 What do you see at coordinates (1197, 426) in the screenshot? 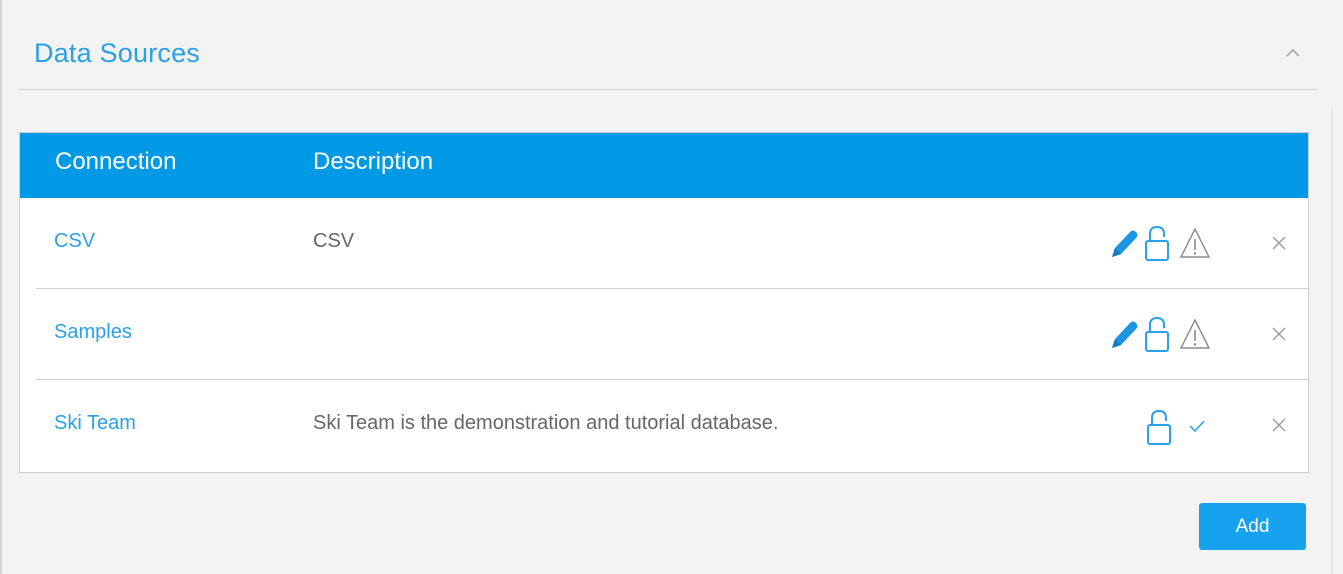
I see `check-icon` at bounding box center [1197, 426].